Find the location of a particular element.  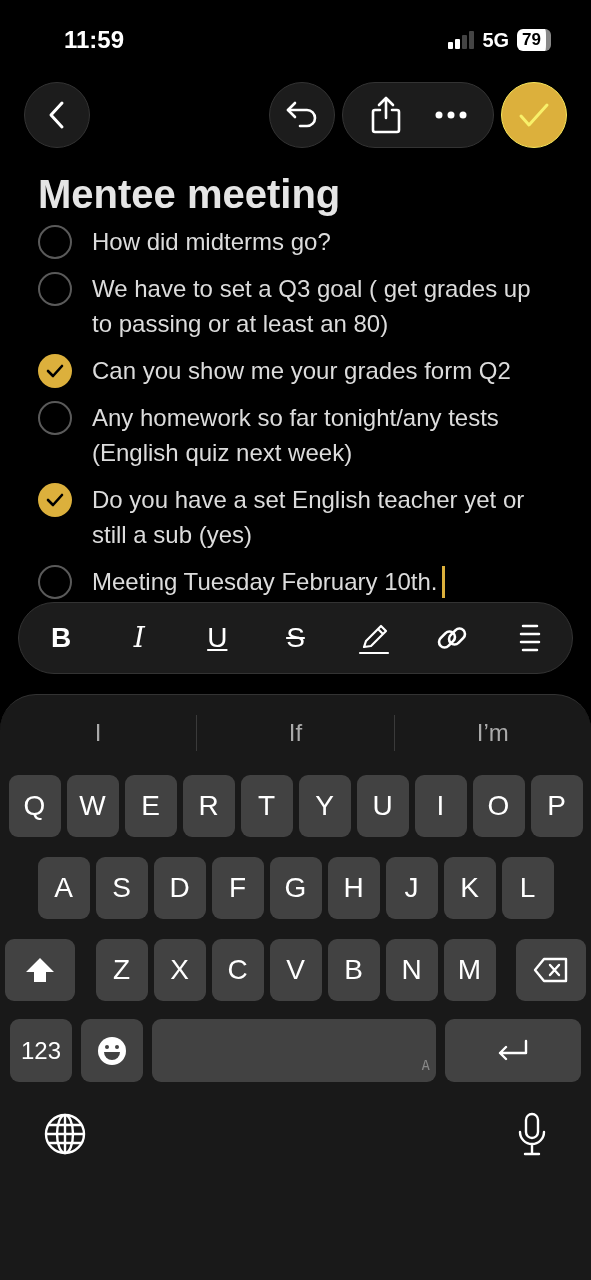

globe-icon is located at coordinates (65, 1134).